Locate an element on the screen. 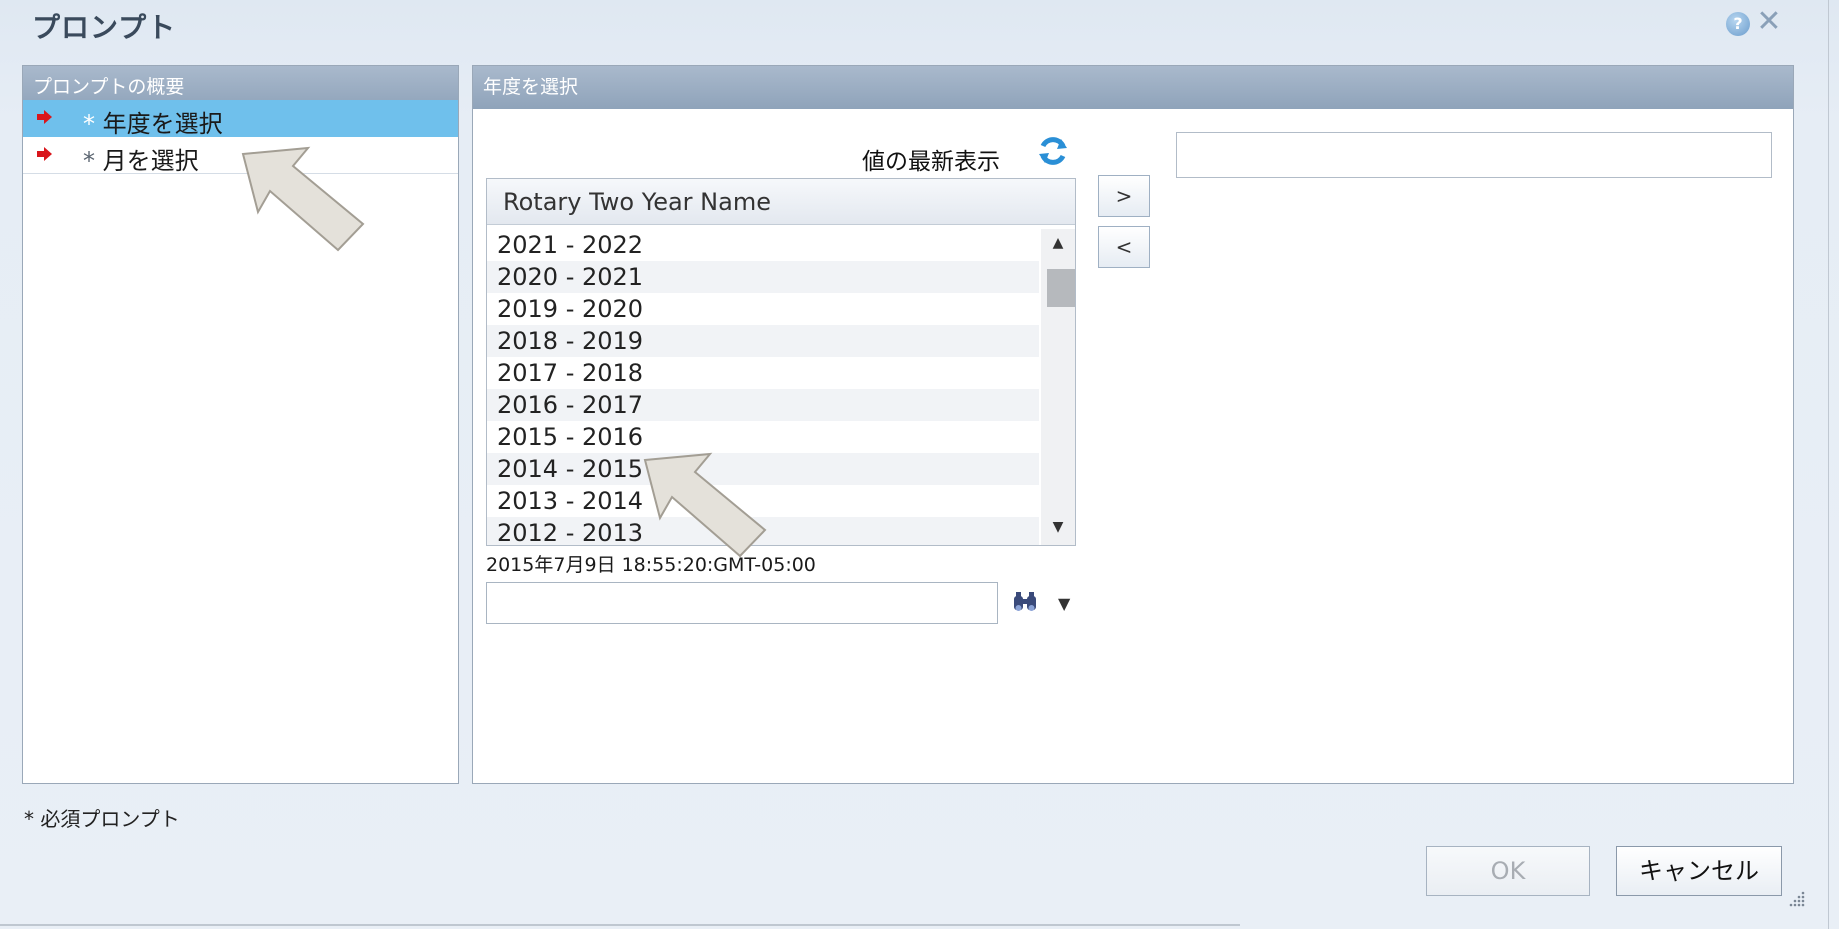 This screenshot has width=1839, height=929. selected-values-field is located at coordinates (1474, 155).